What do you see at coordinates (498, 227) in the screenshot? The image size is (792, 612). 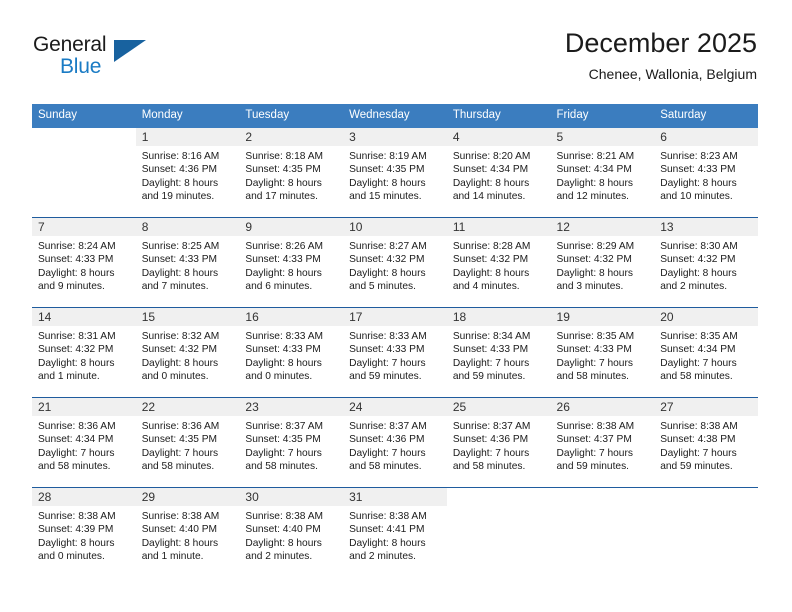 I see `day-number: 11` at bounding box center [498, 227].